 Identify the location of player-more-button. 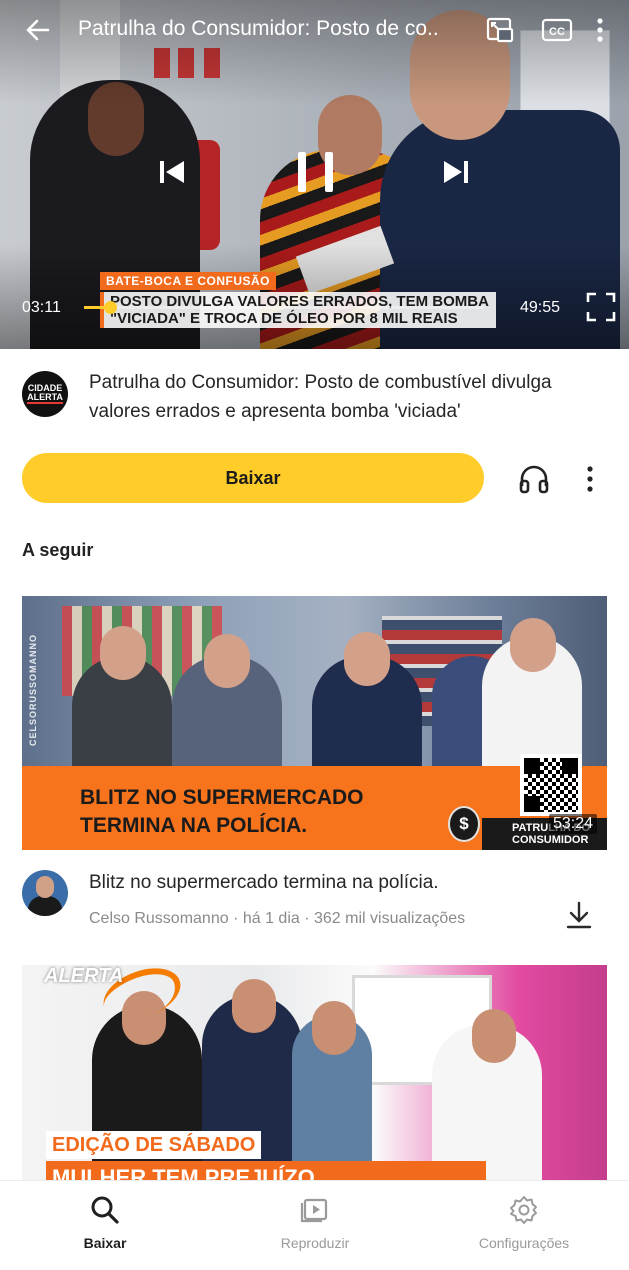
(600, 30).